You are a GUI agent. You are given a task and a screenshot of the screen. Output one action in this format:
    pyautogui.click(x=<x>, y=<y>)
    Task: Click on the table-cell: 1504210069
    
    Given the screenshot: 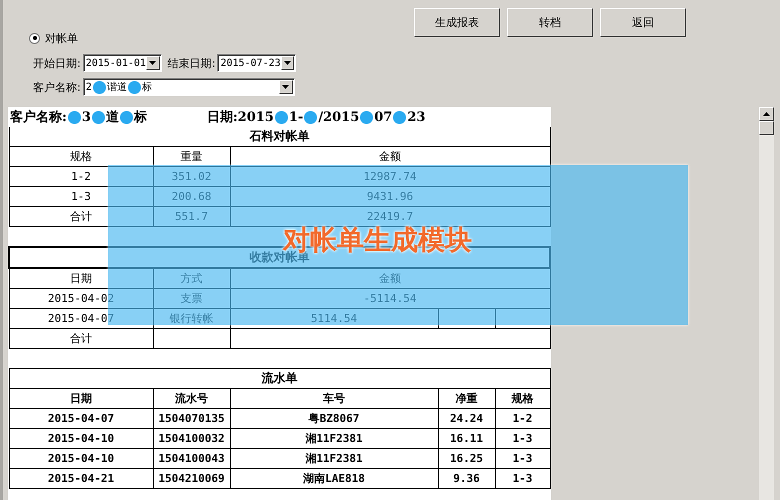 What is the action you would take?
    pyautogui.click(x=191, y=478)
    